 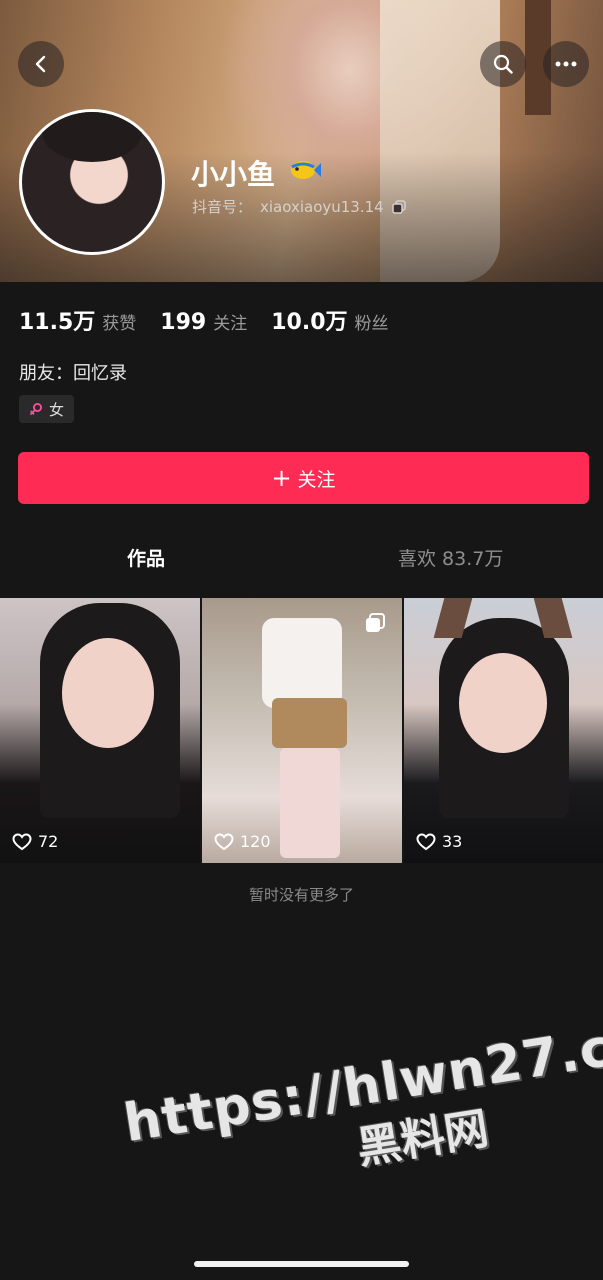 I want to click on multi-image-icon, so click(x=375, y=622).